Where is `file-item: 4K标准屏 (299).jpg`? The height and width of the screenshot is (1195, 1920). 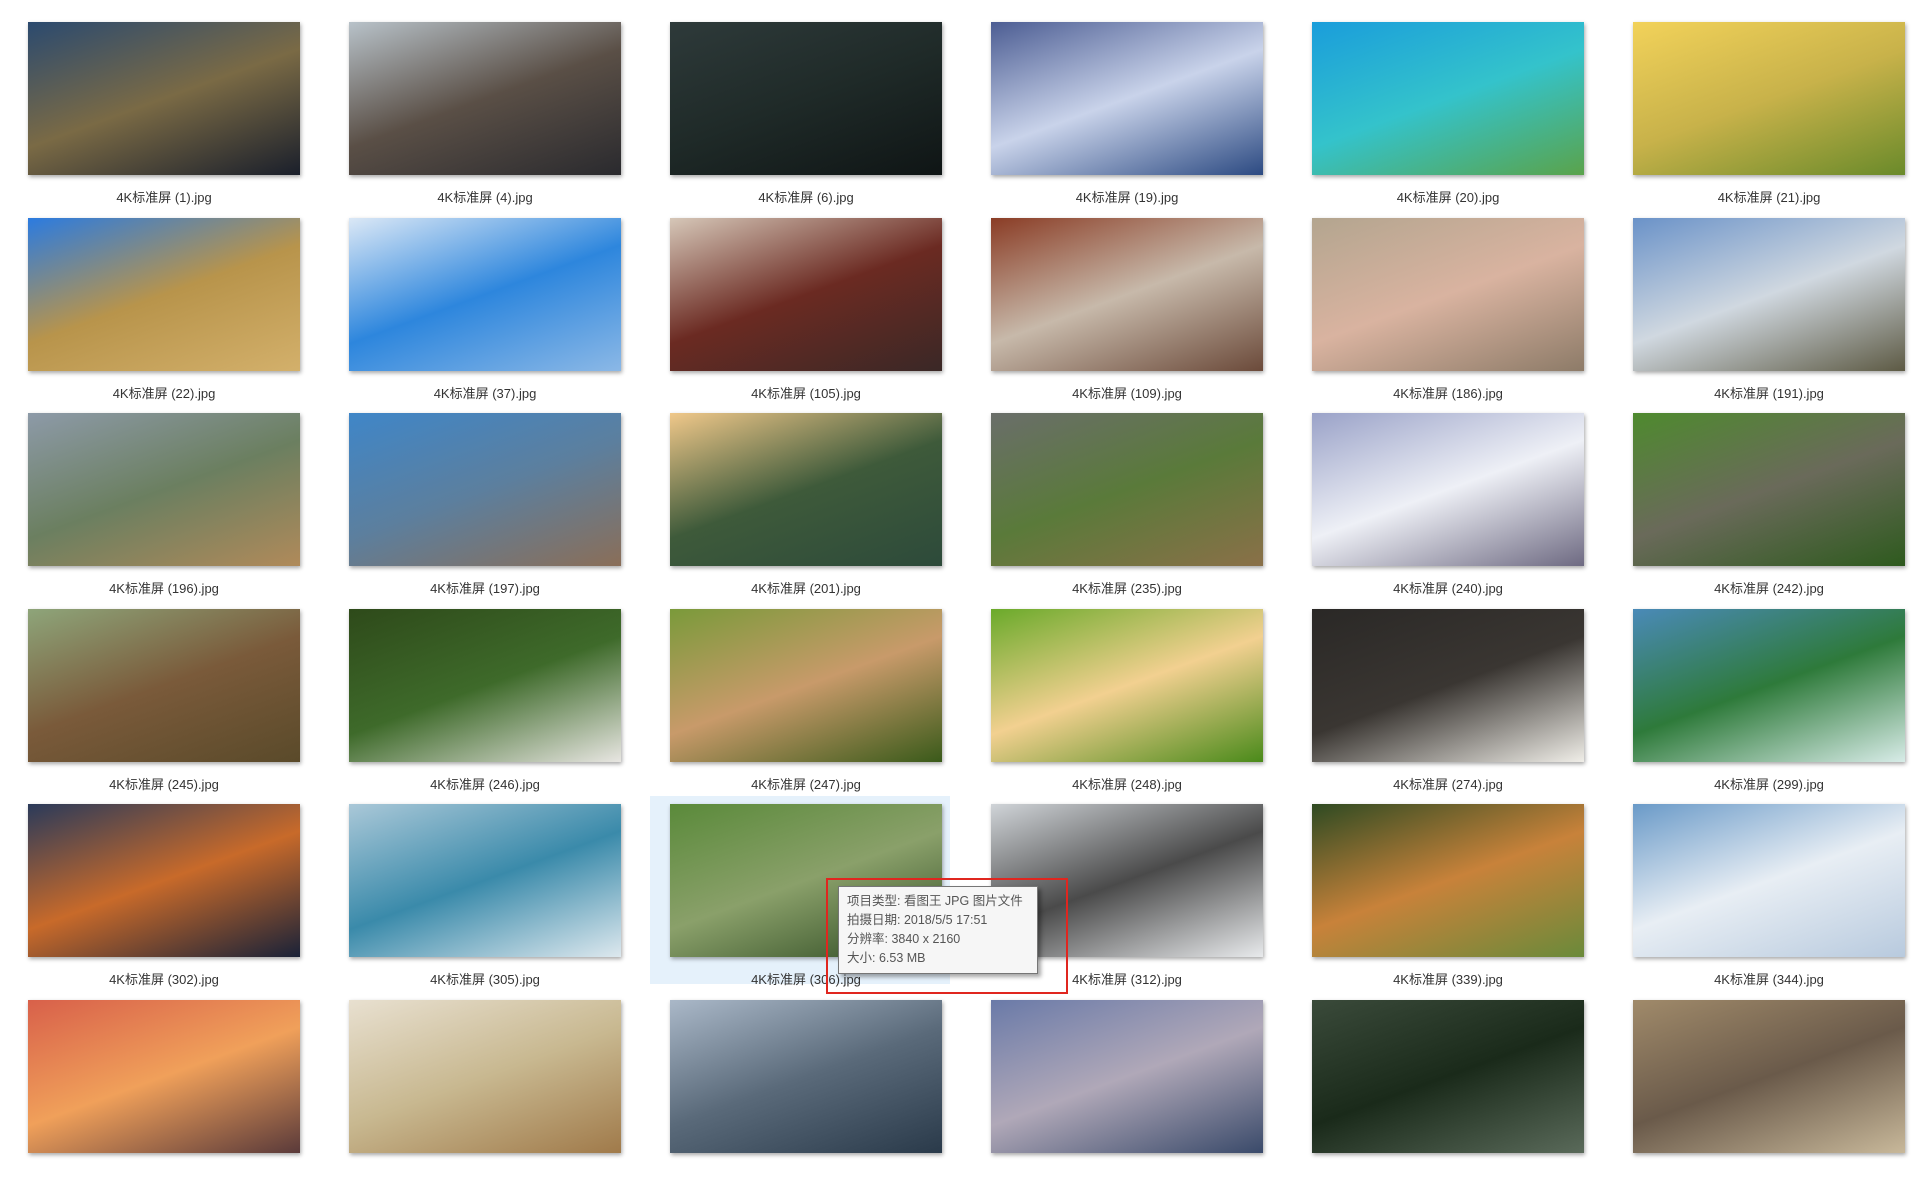
file-item: 4K标准屏 (299).jpg is located at coordinates (1762, 706).